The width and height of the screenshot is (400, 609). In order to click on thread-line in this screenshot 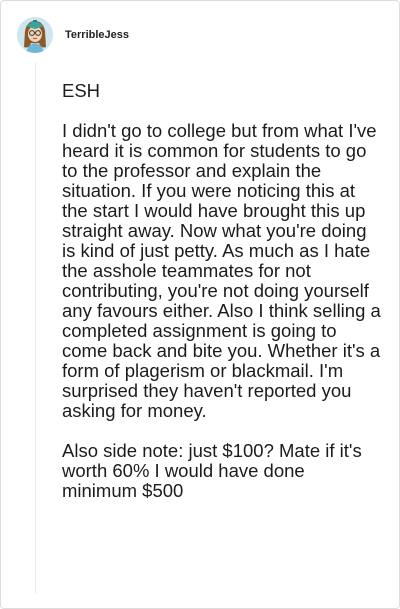, I will do `click(35, 328)`.